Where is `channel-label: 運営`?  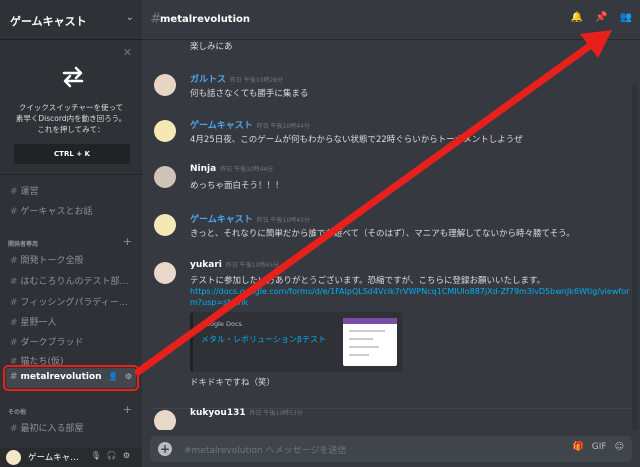 channel-label: 運営 is located at coordinates (29, 192).